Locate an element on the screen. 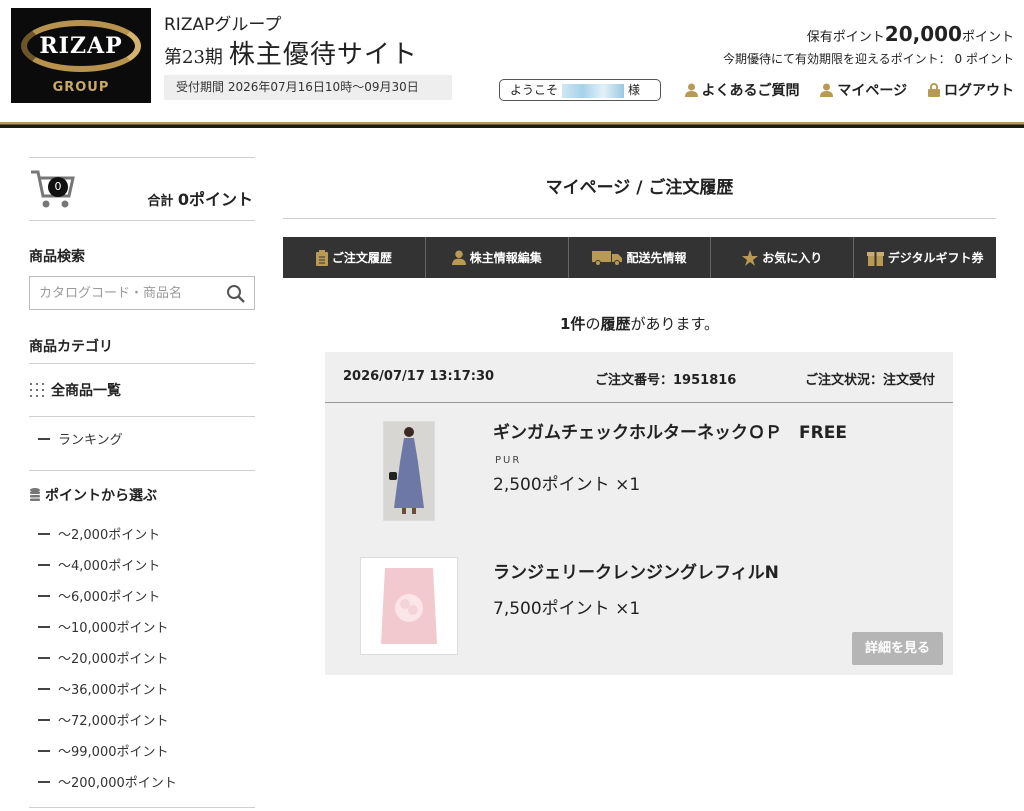  item-name: ランジェリークレンジングレフィルN is located at coordinates (636, 570).